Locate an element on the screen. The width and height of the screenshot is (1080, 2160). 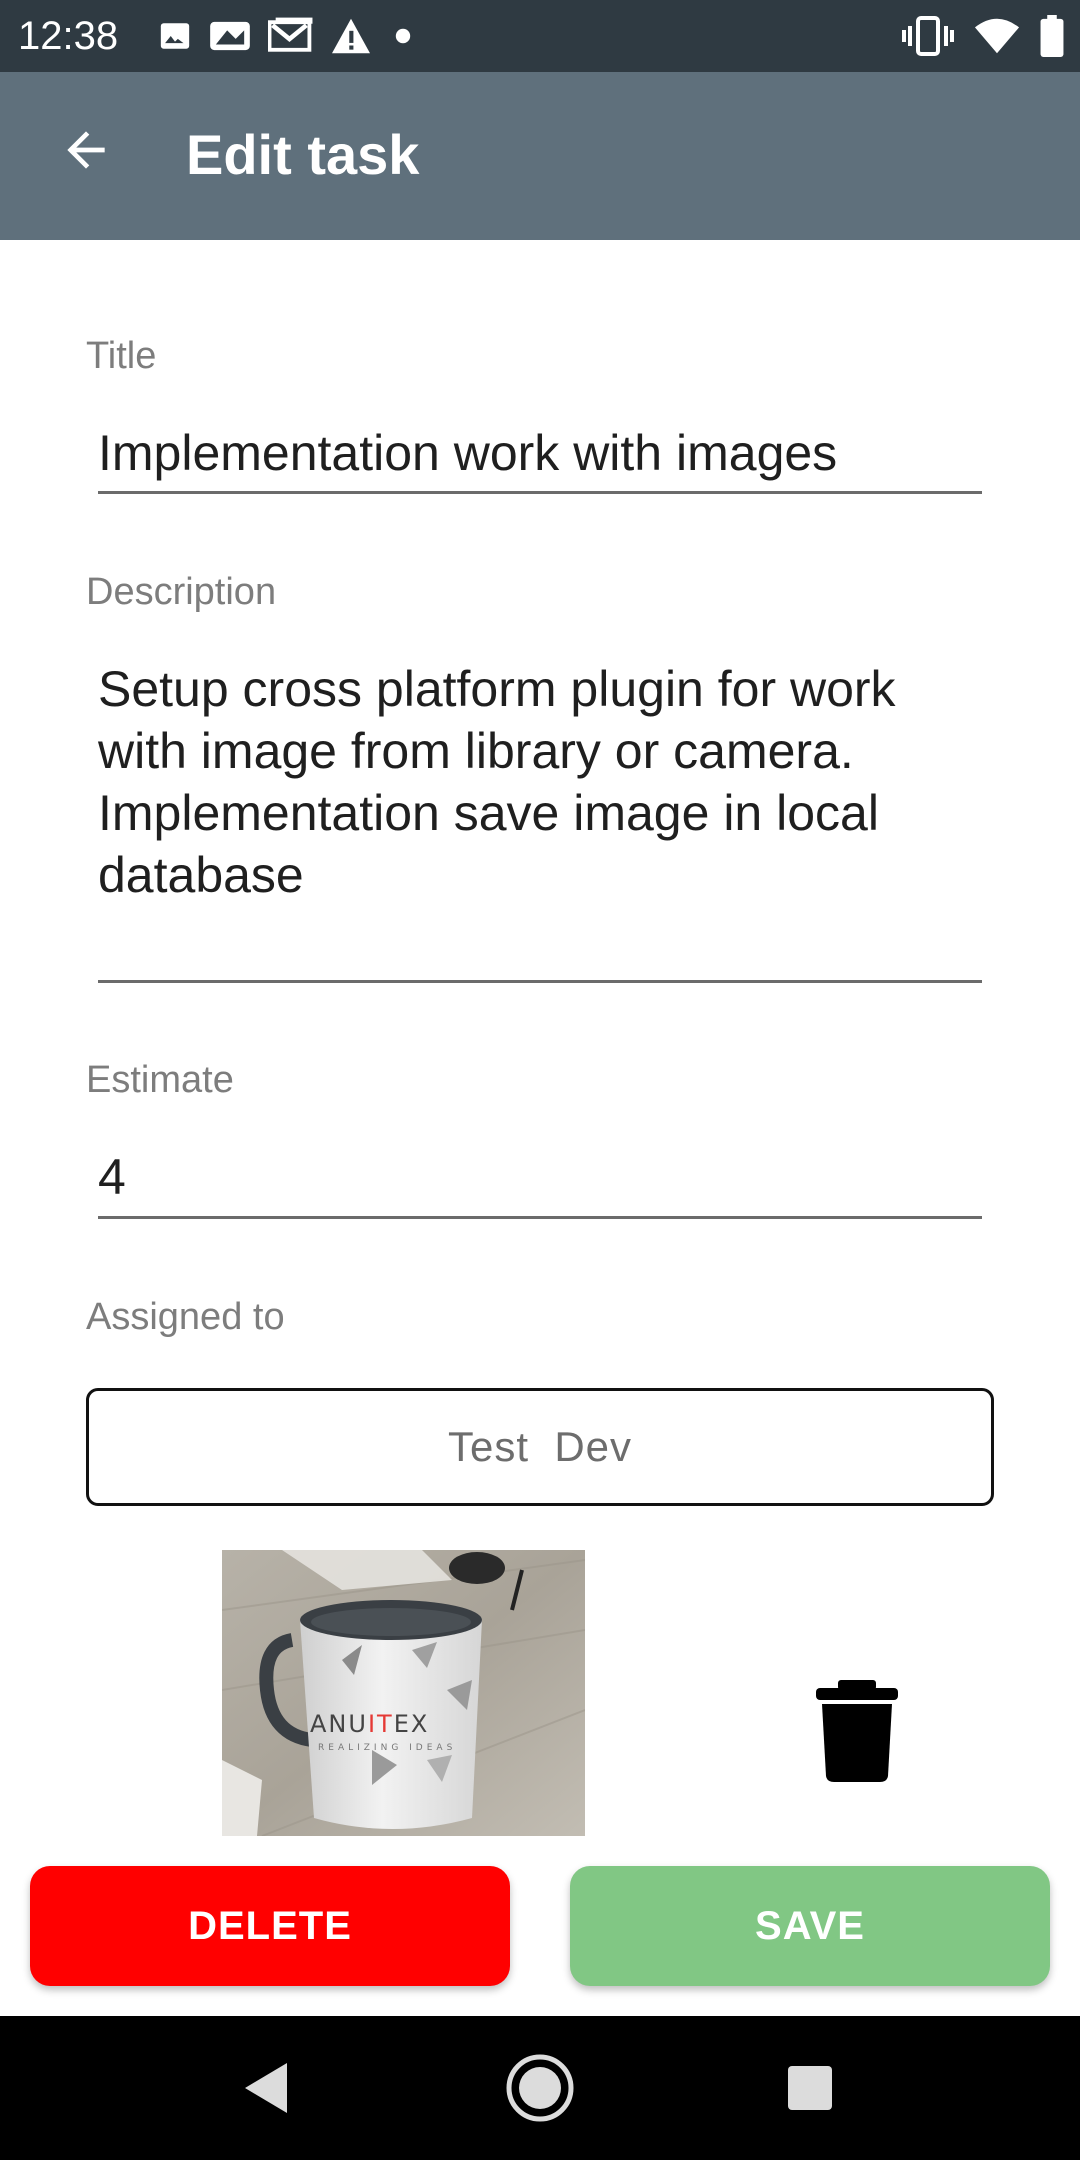
arrow-back-icon is located at coordinates (86, 150).